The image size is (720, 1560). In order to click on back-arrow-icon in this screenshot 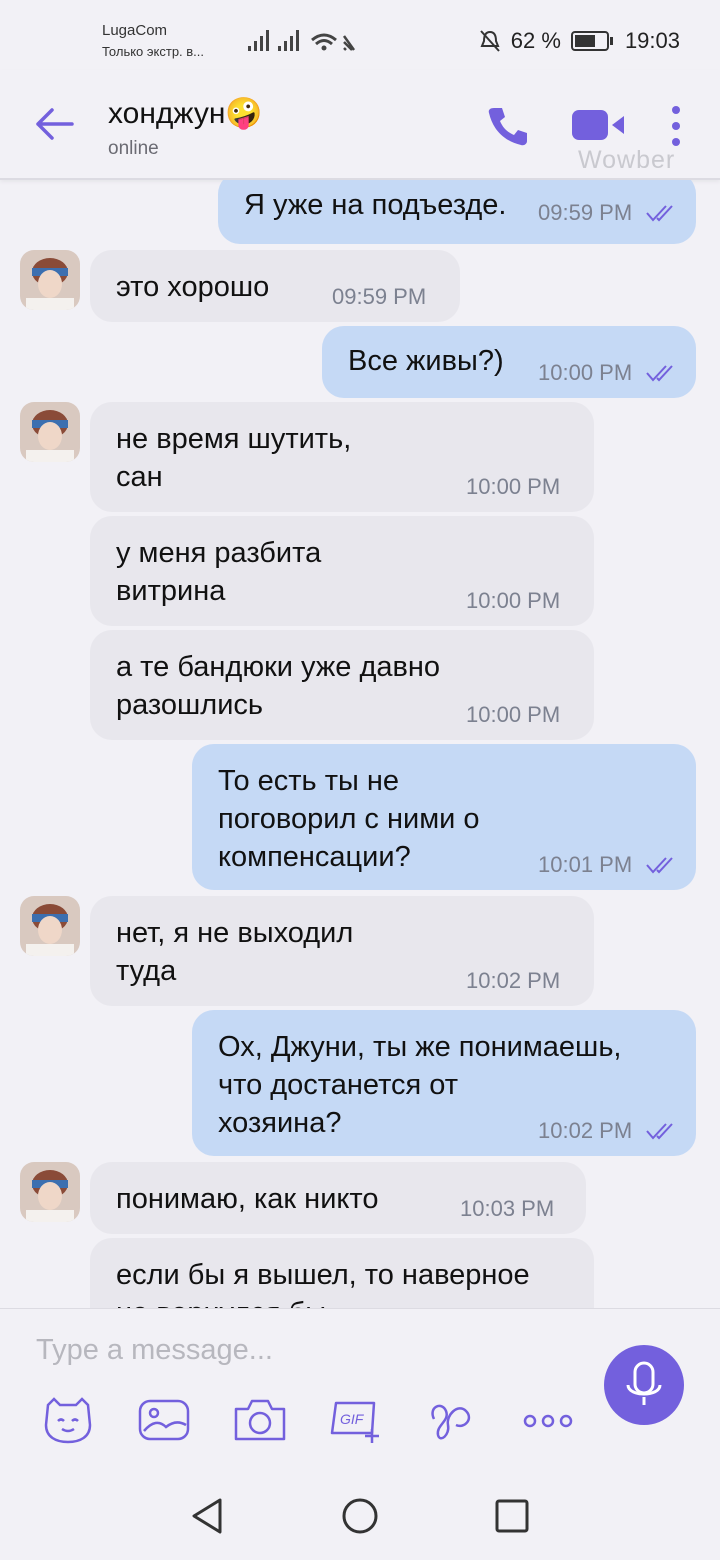, I will do `click(54, 124)`.